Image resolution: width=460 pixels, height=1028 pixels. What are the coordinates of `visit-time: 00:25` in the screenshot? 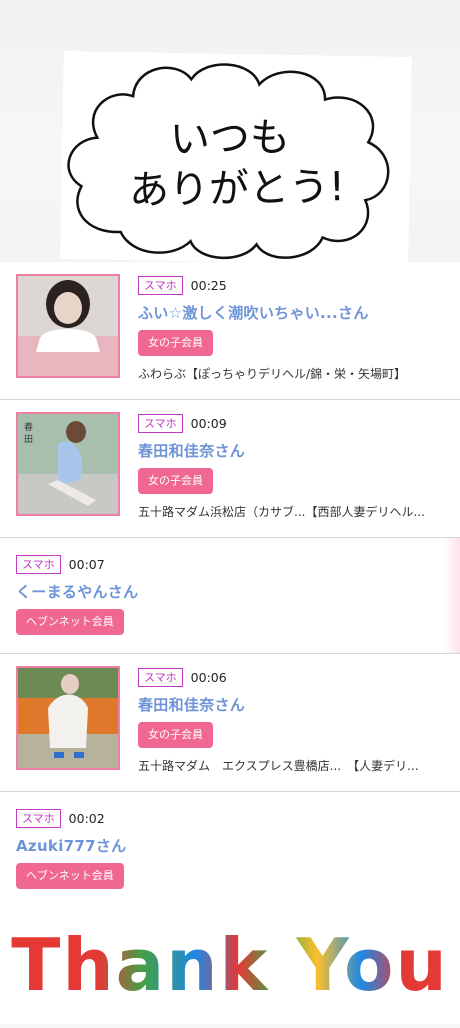 It's located at (208, 285).